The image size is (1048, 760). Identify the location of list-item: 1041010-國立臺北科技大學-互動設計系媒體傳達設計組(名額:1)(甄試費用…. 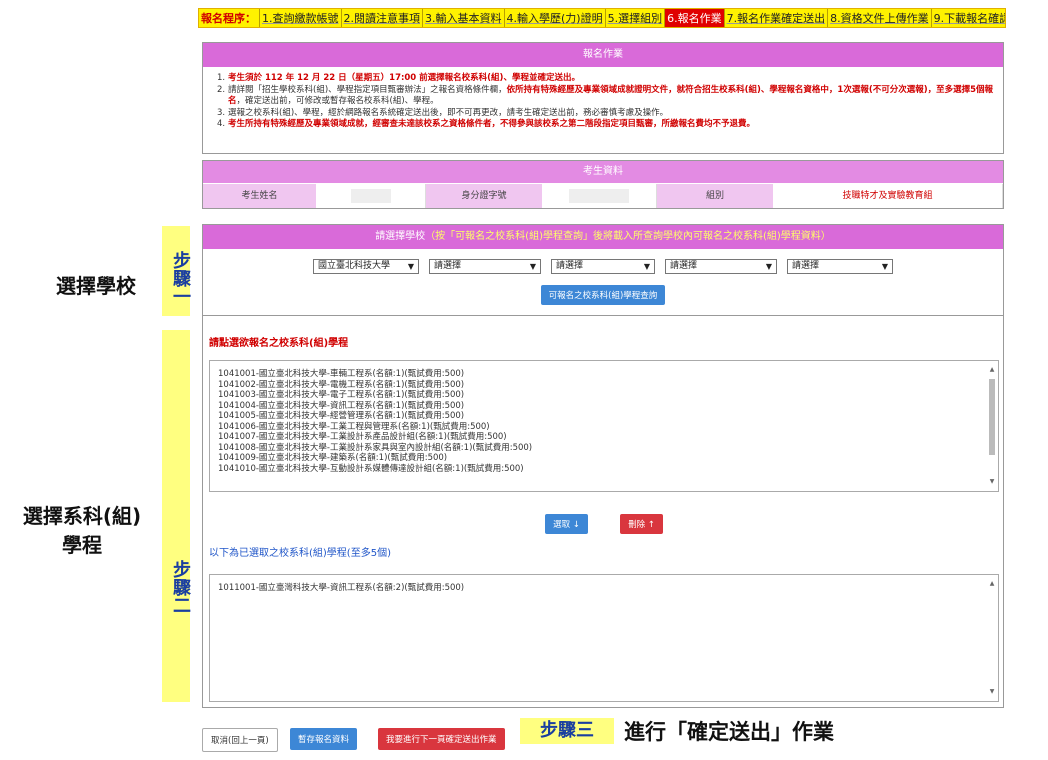
(604, 469).